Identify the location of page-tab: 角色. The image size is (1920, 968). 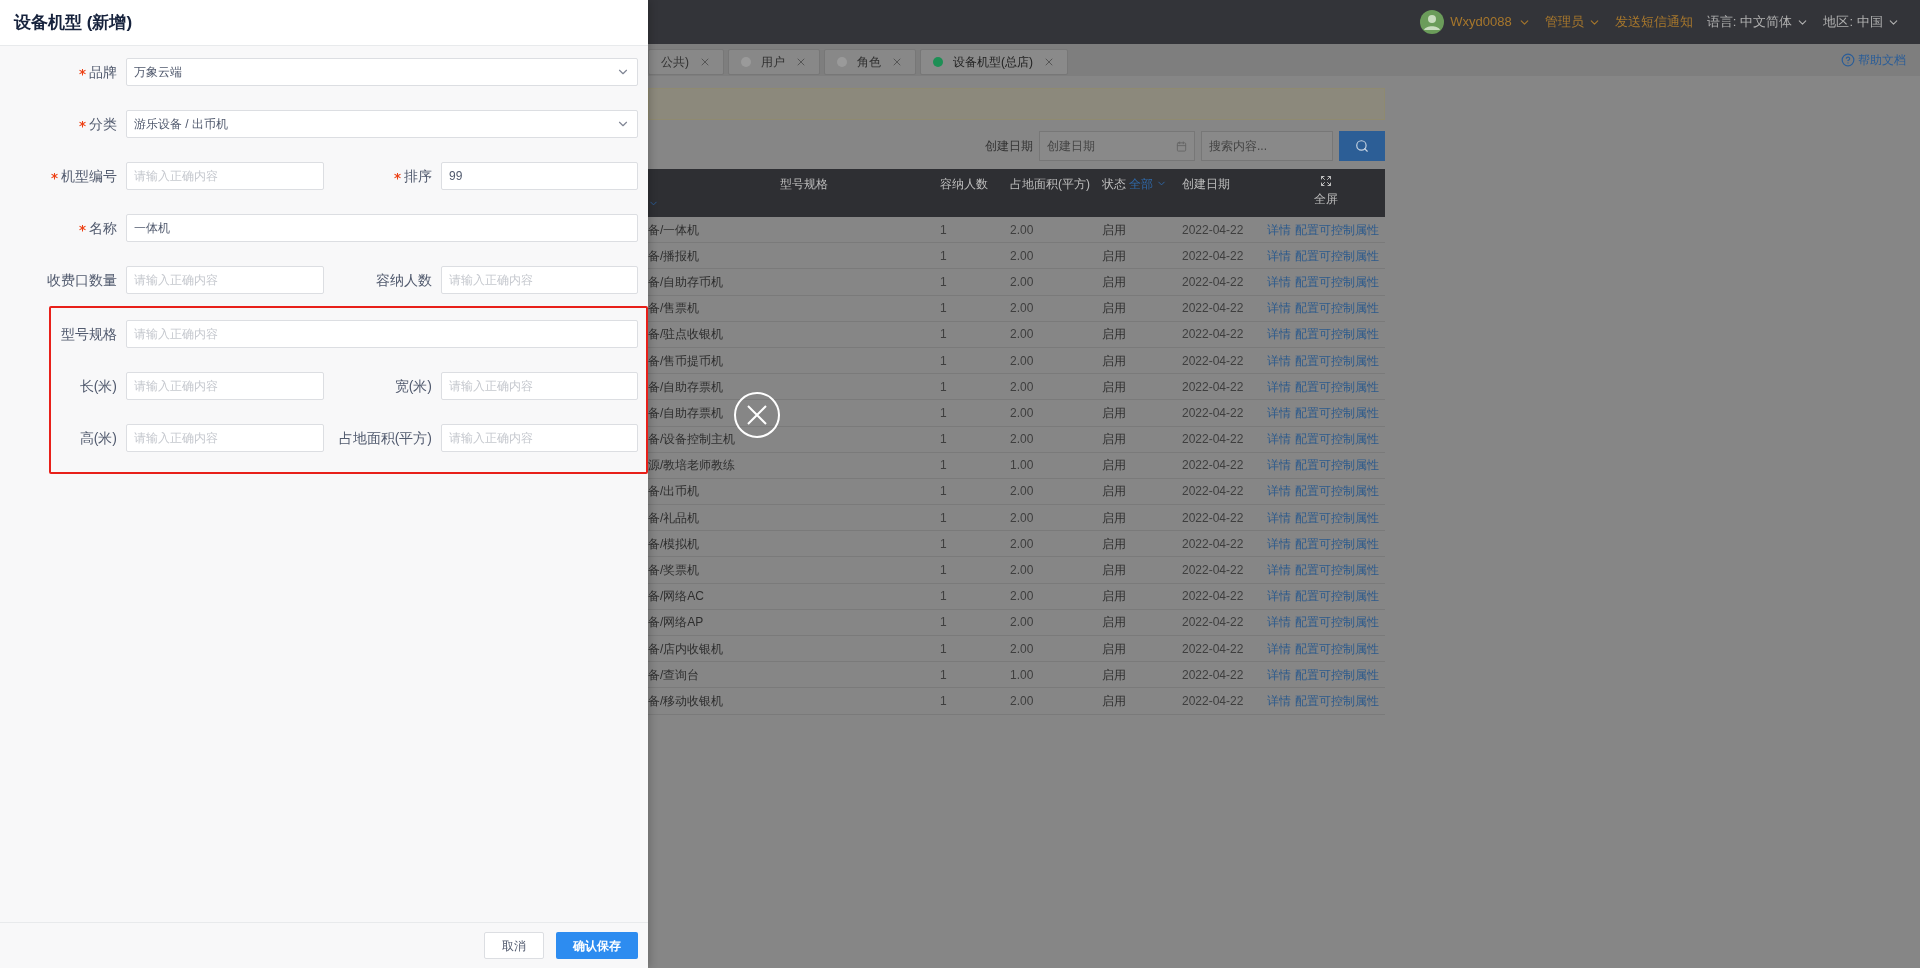
(870, 61).